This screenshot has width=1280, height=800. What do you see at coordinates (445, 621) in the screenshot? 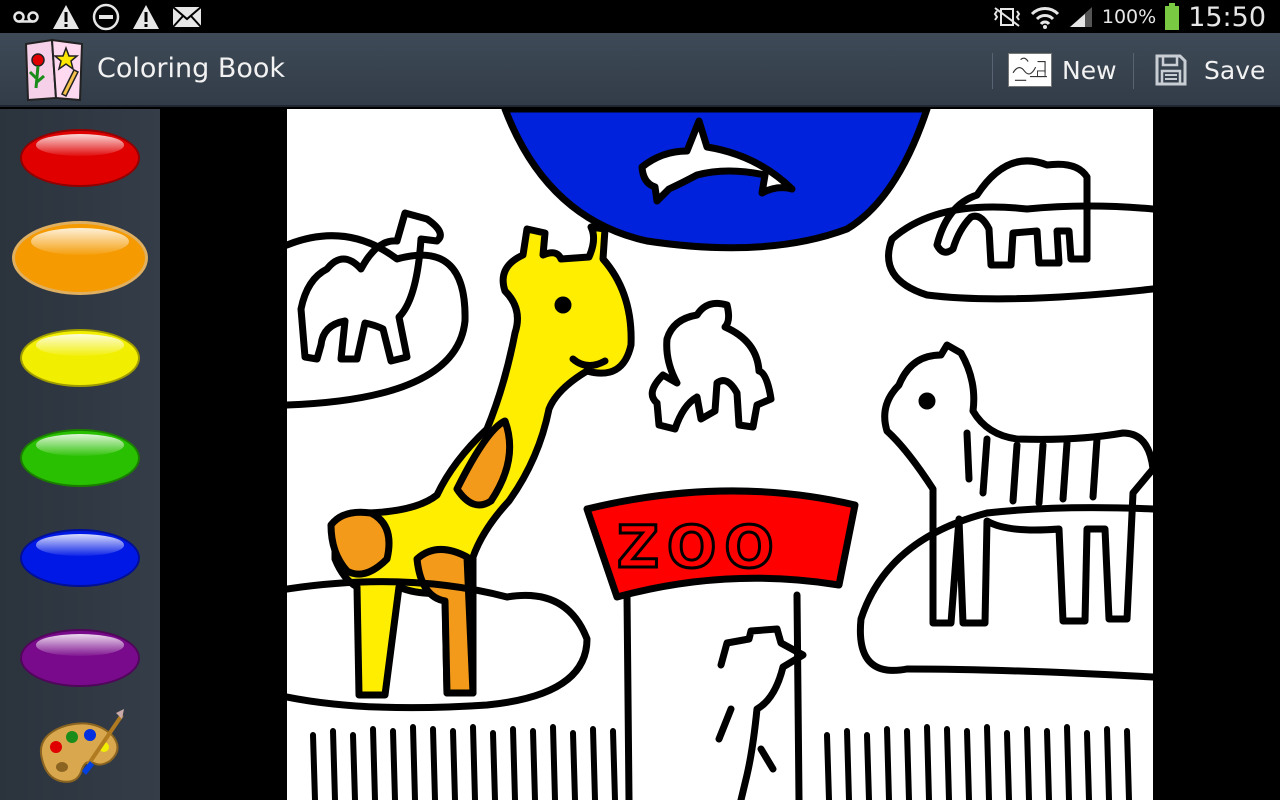
I see `giraffe-spot-body` at bounding box center [445, 621].